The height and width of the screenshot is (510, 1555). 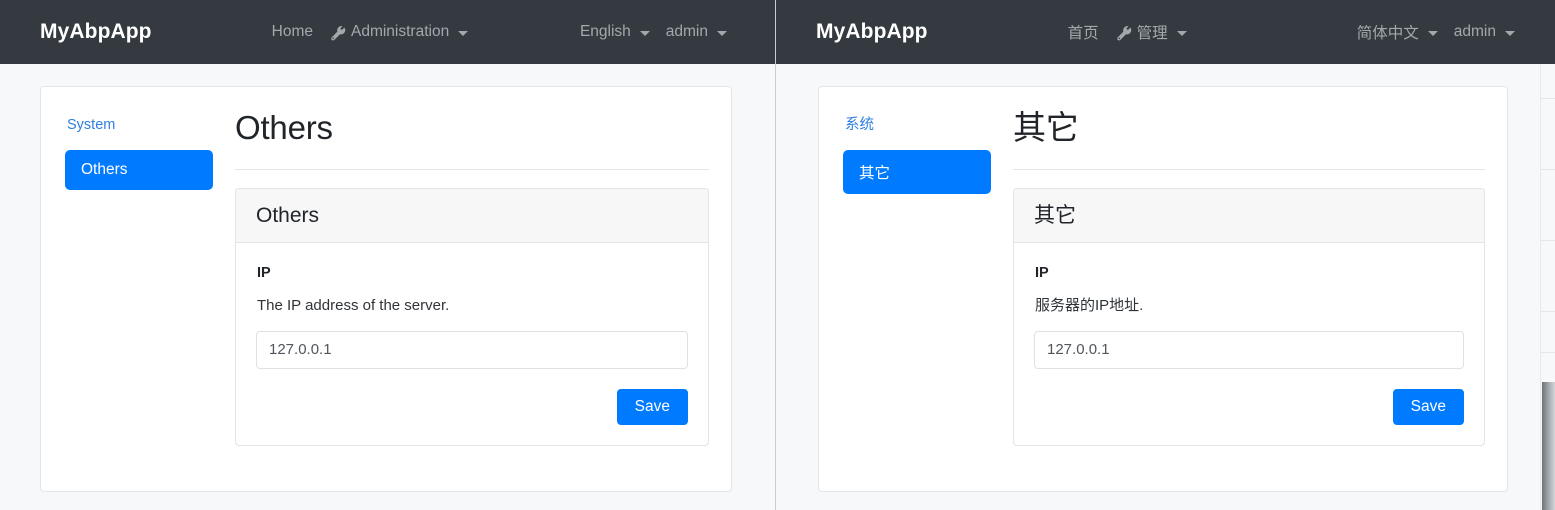 I want to click on navbar-chinese: MyAbpApp 首页 管理 简体中文 admin, so click(x=1165, y=32).